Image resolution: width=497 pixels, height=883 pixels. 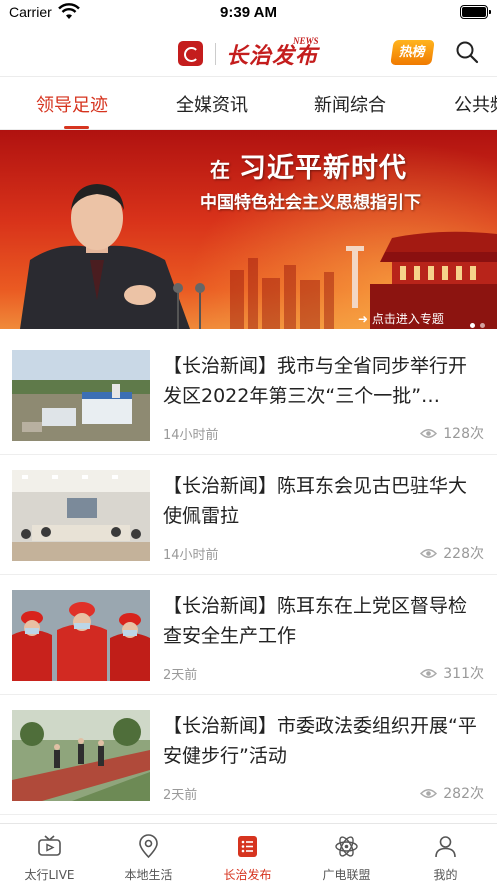 What do you see at coordinates (248, 51) in the screenshot?
I see `app-header: 长治发布 NEWS 热榜` at bounding box center [248, 51].